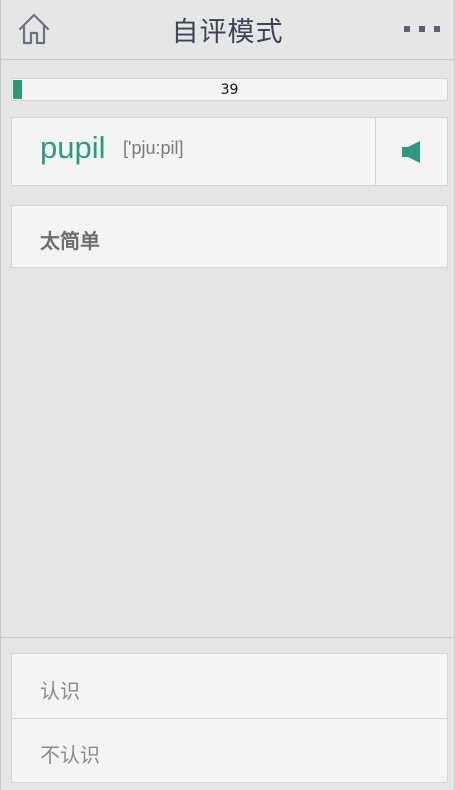  Describe the element at coordinates (70, 755) in the screenshot. I see `dont-know-label: 不认识` at that location.